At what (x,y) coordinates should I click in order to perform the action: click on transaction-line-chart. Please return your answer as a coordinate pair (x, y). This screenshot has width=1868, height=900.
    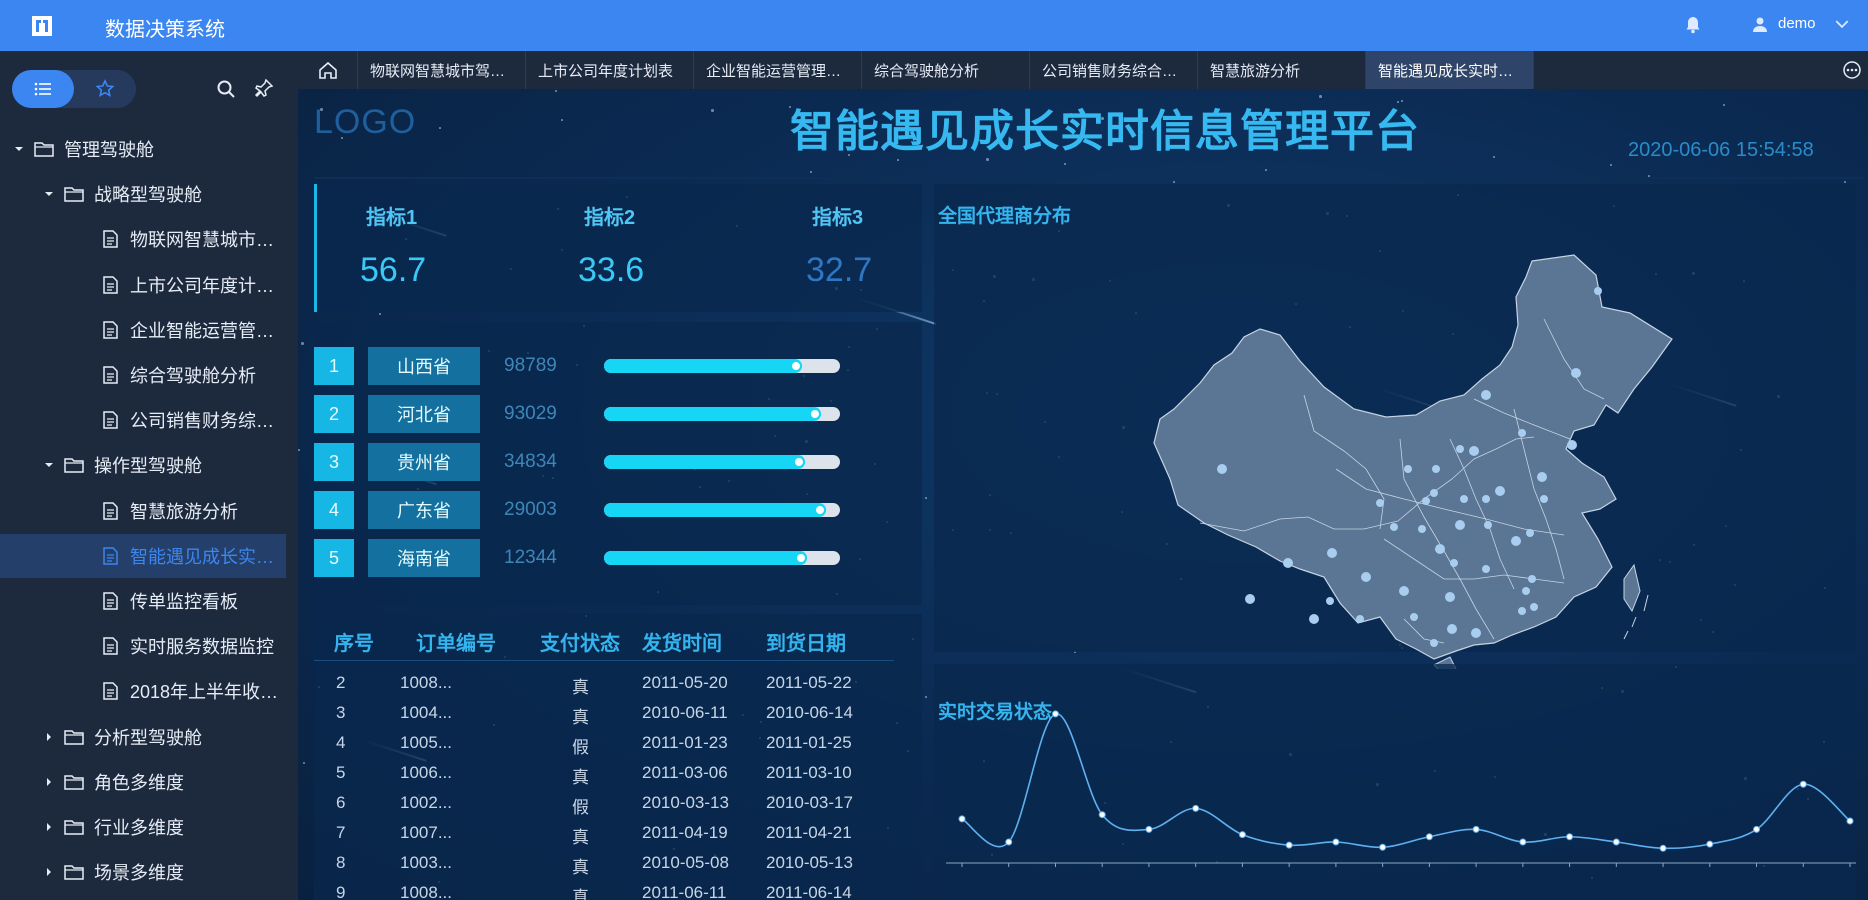
    Looking at the image, I should click on (1395, 794).